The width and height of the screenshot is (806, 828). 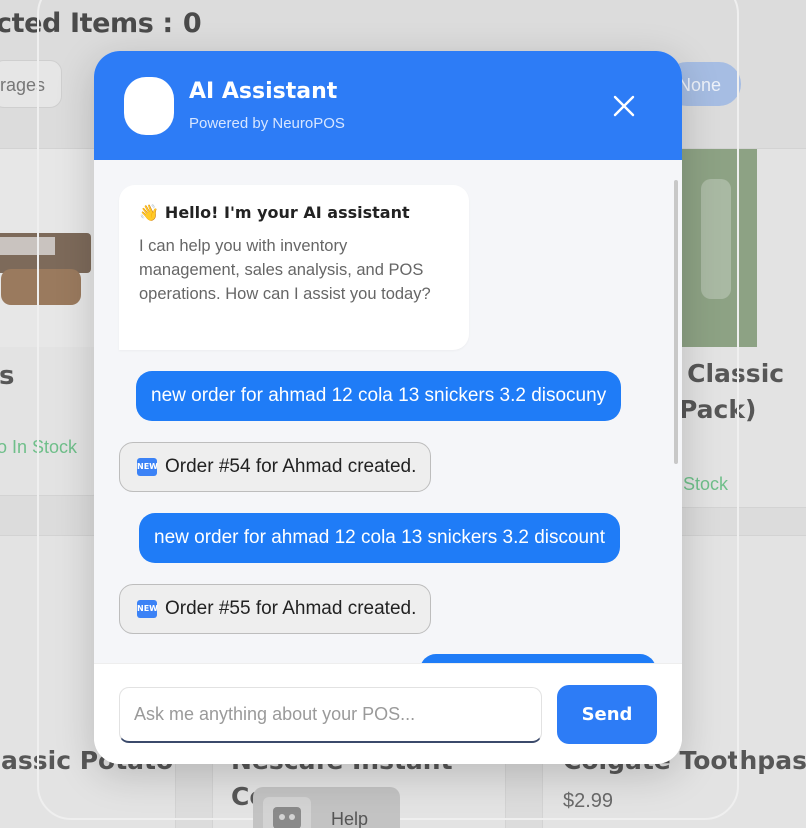 What do you see at coordinates (287, 812) in the screenshot?
I see `robot-icon` at bounding box center [287, 812].